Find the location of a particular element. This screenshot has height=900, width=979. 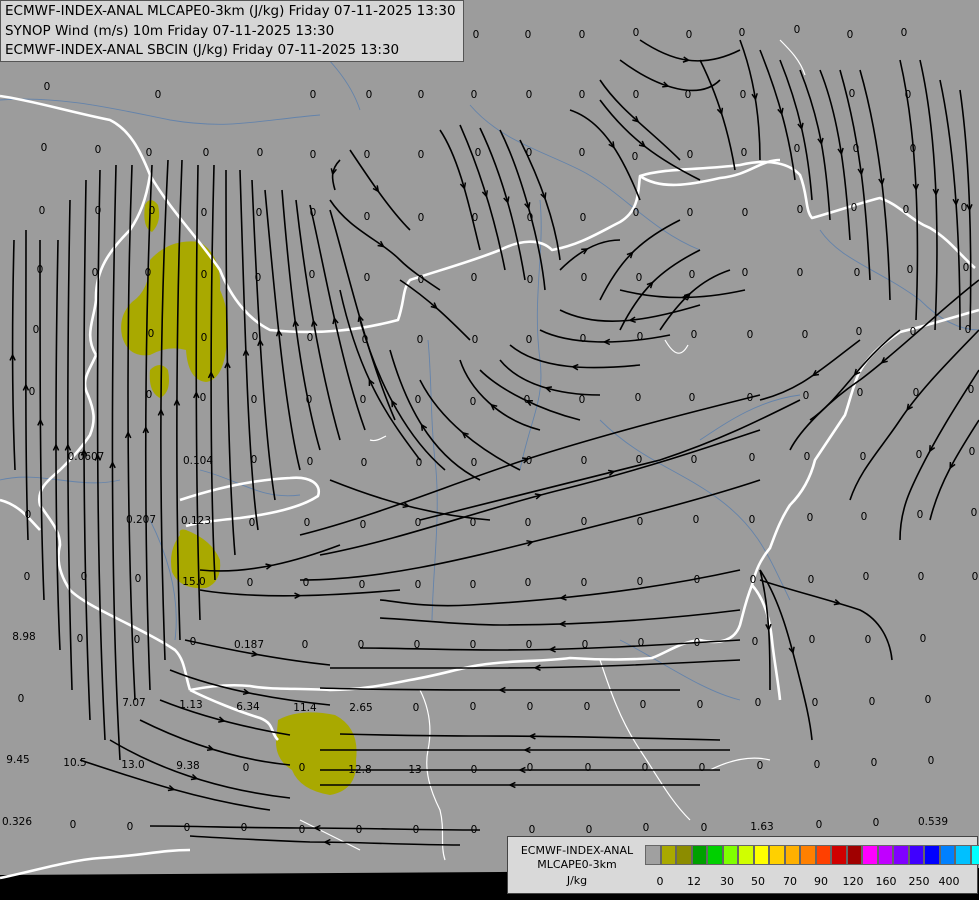

grid-value-label: 0.326 is located at coordinates (17, 822).